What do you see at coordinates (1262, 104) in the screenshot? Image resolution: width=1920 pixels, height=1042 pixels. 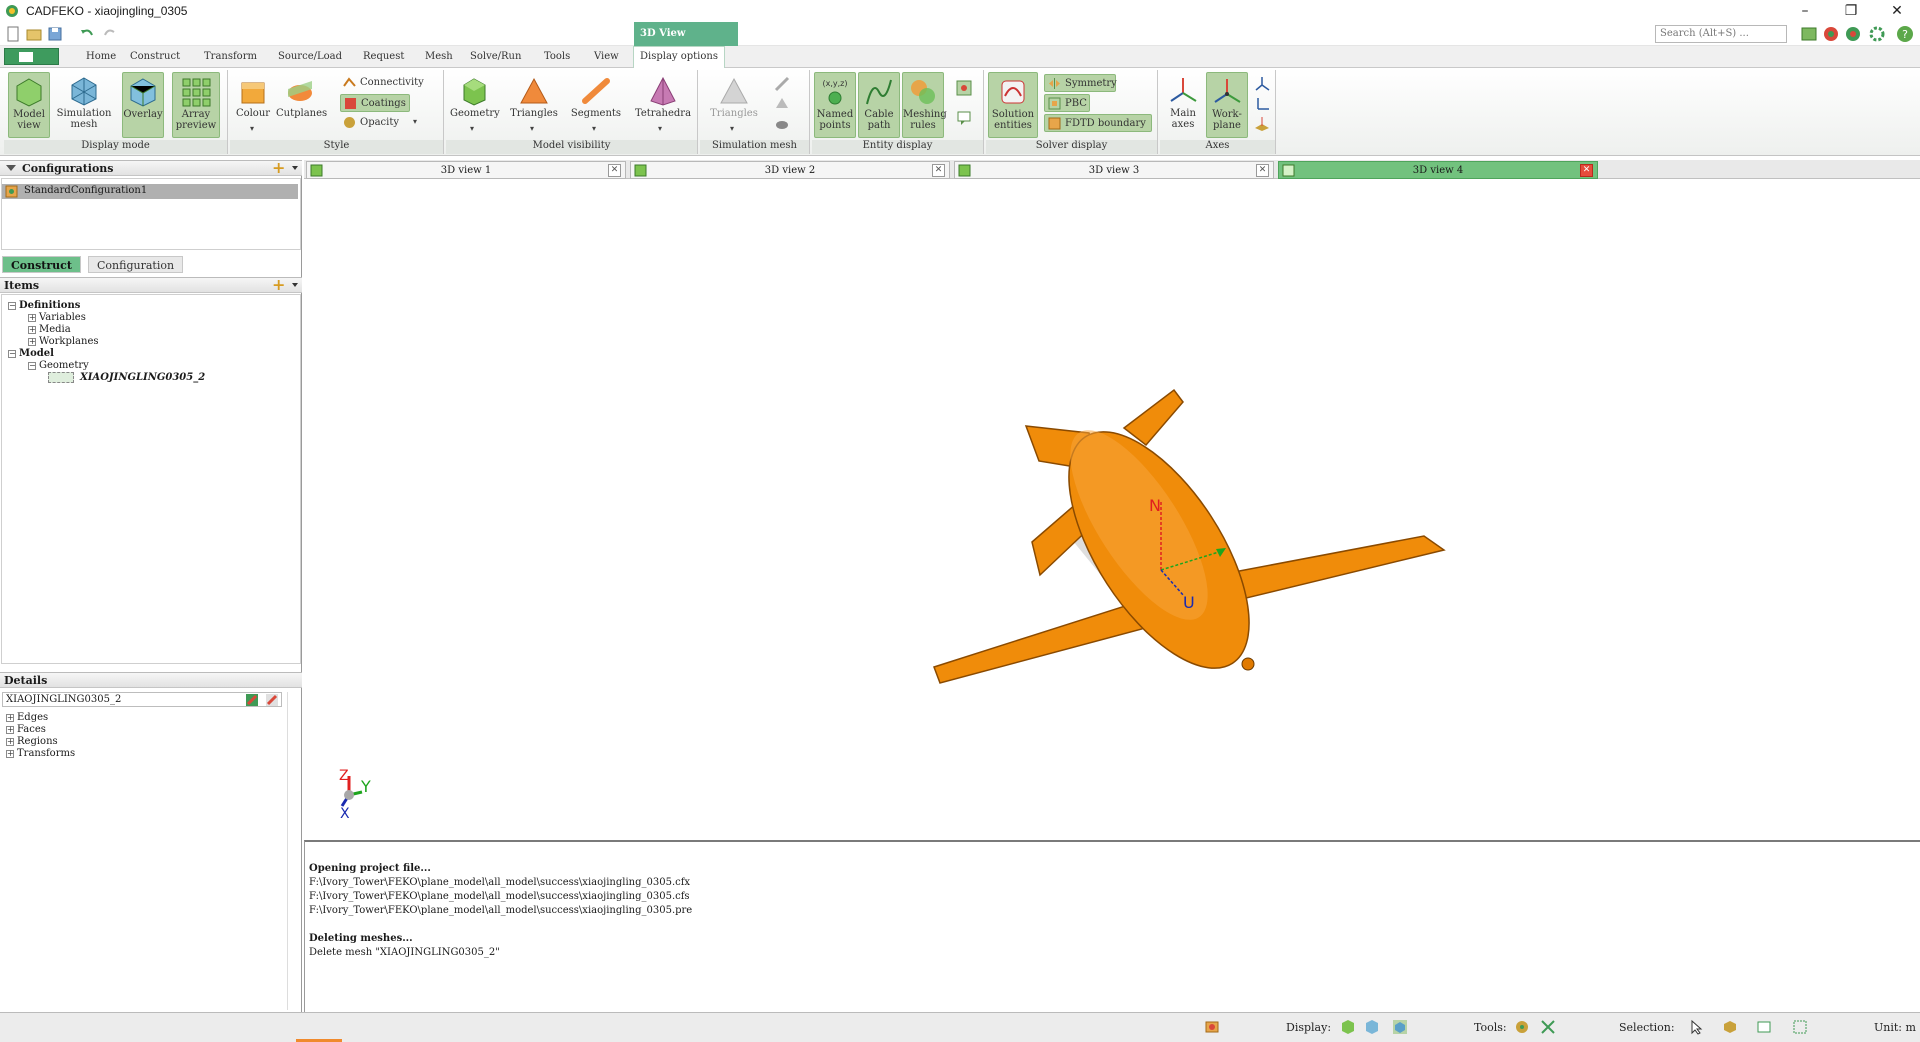 I see `axes-triad-icon` at bounding box center [1262, 104].